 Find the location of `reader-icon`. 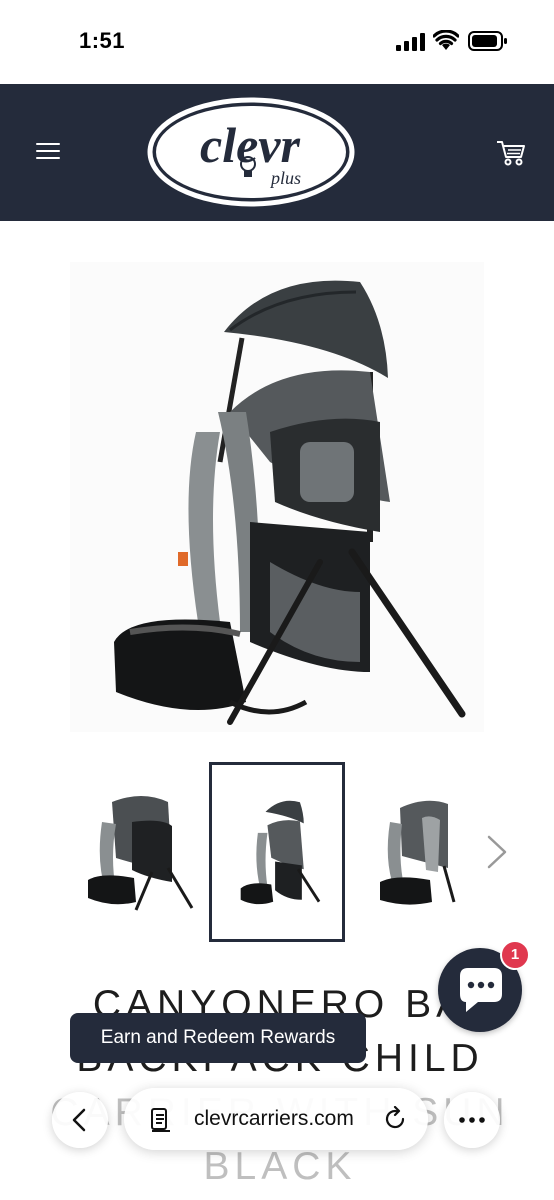

reader-icon is located at coordinates (160, 1120).